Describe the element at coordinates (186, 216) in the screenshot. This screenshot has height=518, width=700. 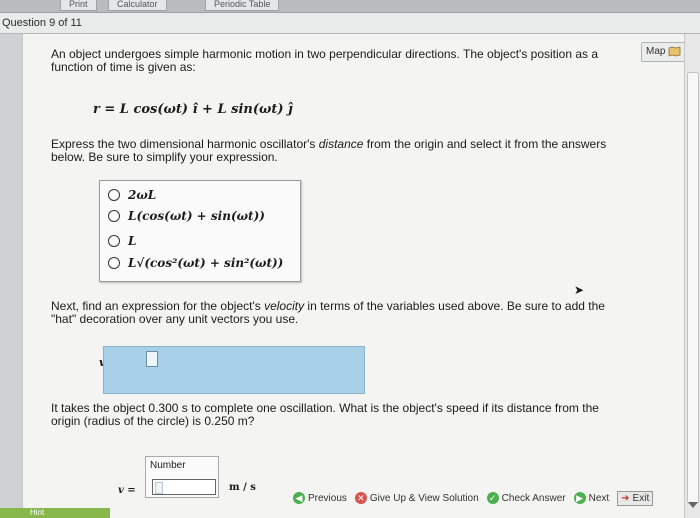
I see `choice-2: L(cos(ωt) + sin(ωt))` at that location.